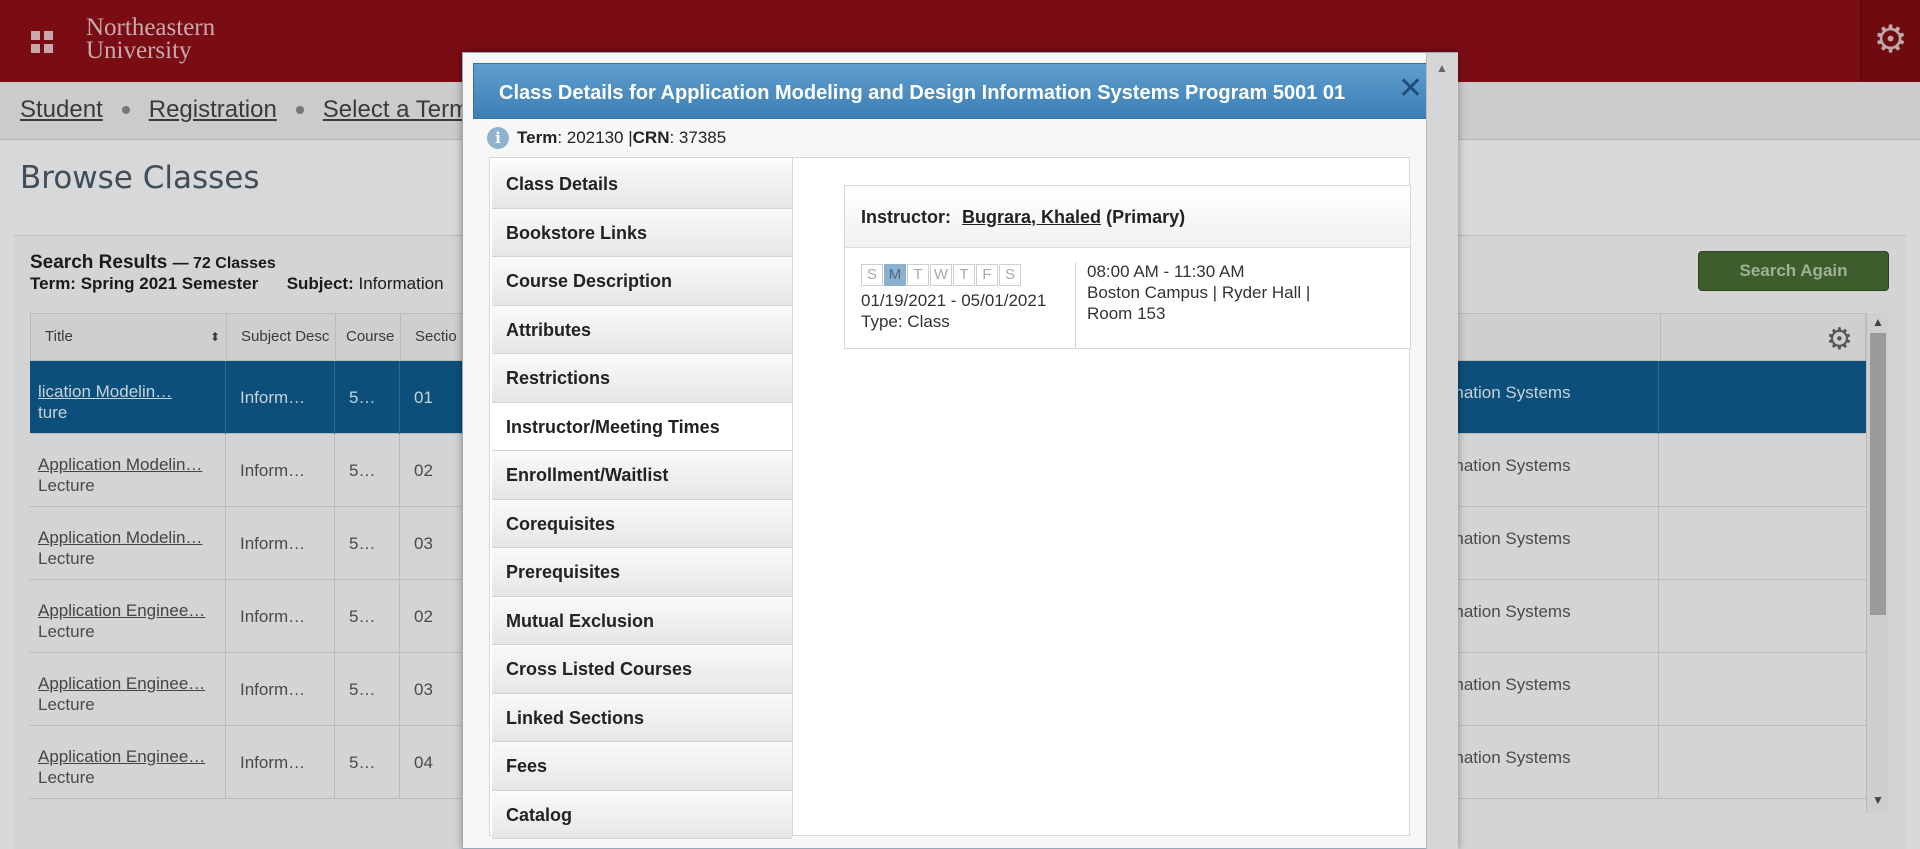 This screenshot has width=1920, height=849. I want to click on dialog-scroll-up-icon: ▲, so click(1442, 68).